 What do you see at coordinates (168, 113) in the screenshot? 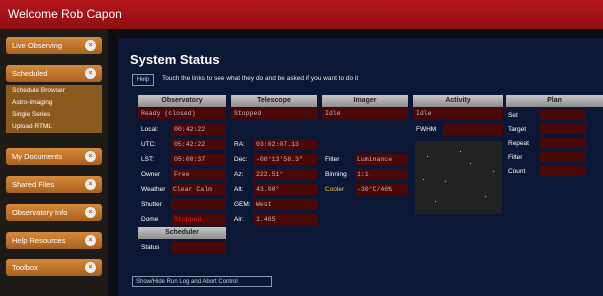
I see `observatory-status: Ready (closed)` at bounding box center [168, 113].